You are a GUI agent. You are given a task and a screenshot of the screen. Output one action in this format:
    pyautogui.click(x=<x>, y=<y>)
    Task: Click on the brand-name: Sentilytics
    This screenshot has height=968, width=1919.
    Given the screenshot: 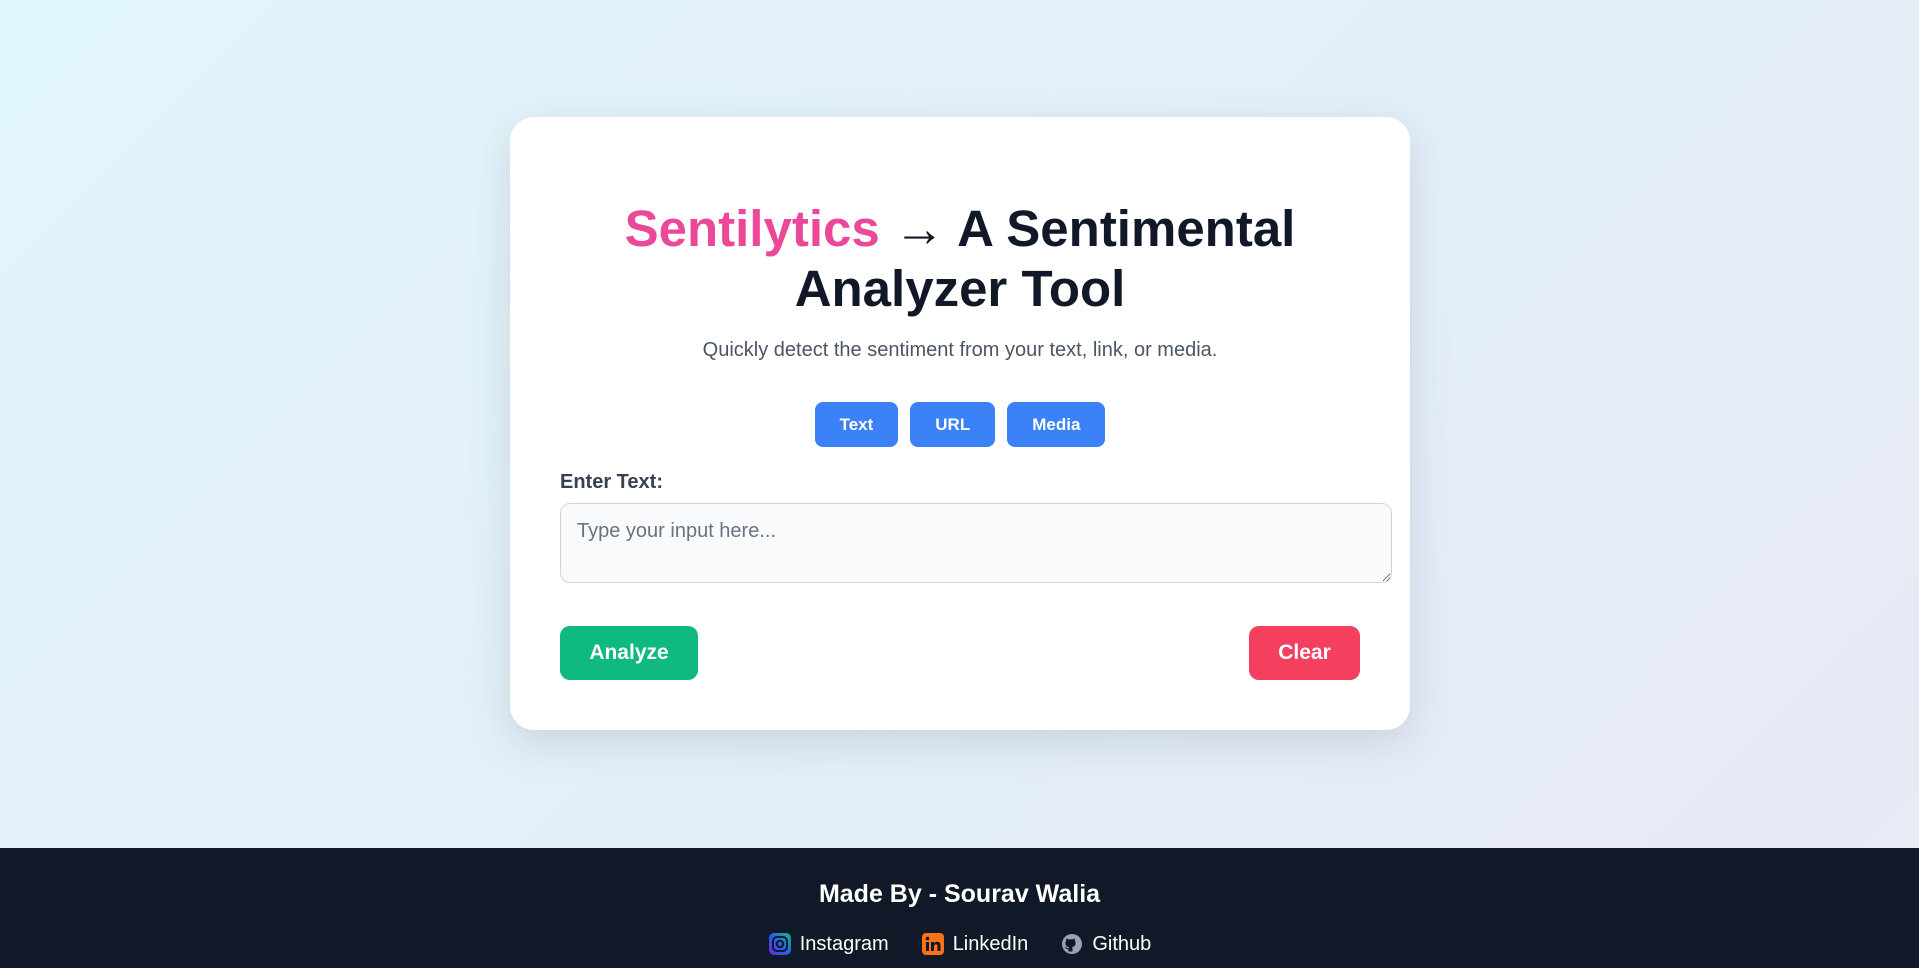 What is the action you would take?
    pyautogui.click(x=752, y=228)
    